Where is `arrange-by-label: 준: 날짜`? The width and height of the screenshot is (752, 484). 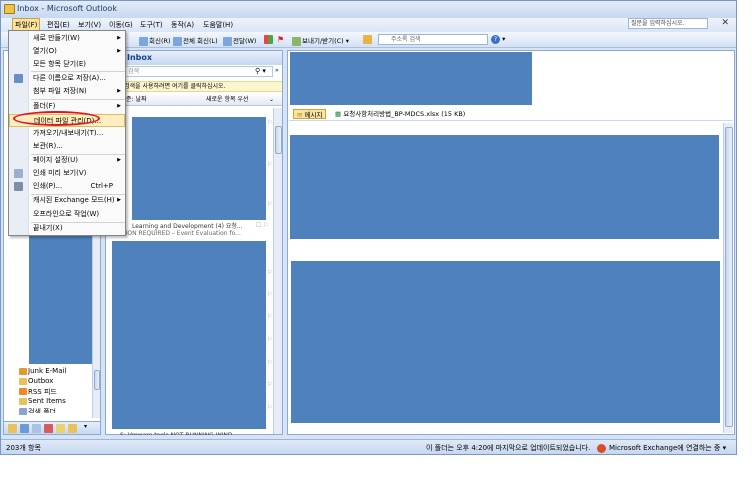
arrange-by-label: 준: 날짜 is located at coordinates (136, 100).